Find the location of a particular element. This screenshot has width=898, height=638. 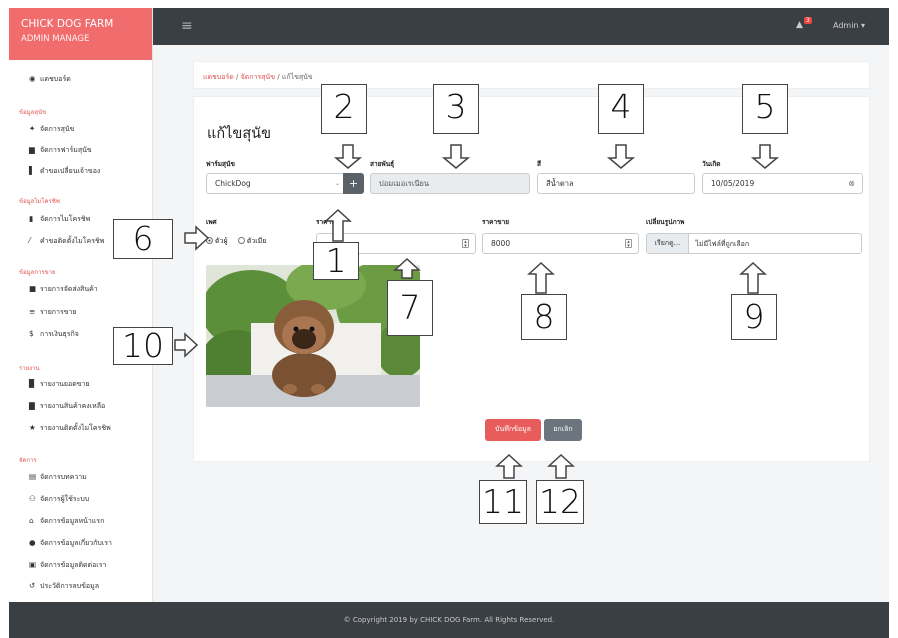

annotation-1: 1 is located at coordinates (336, 261).